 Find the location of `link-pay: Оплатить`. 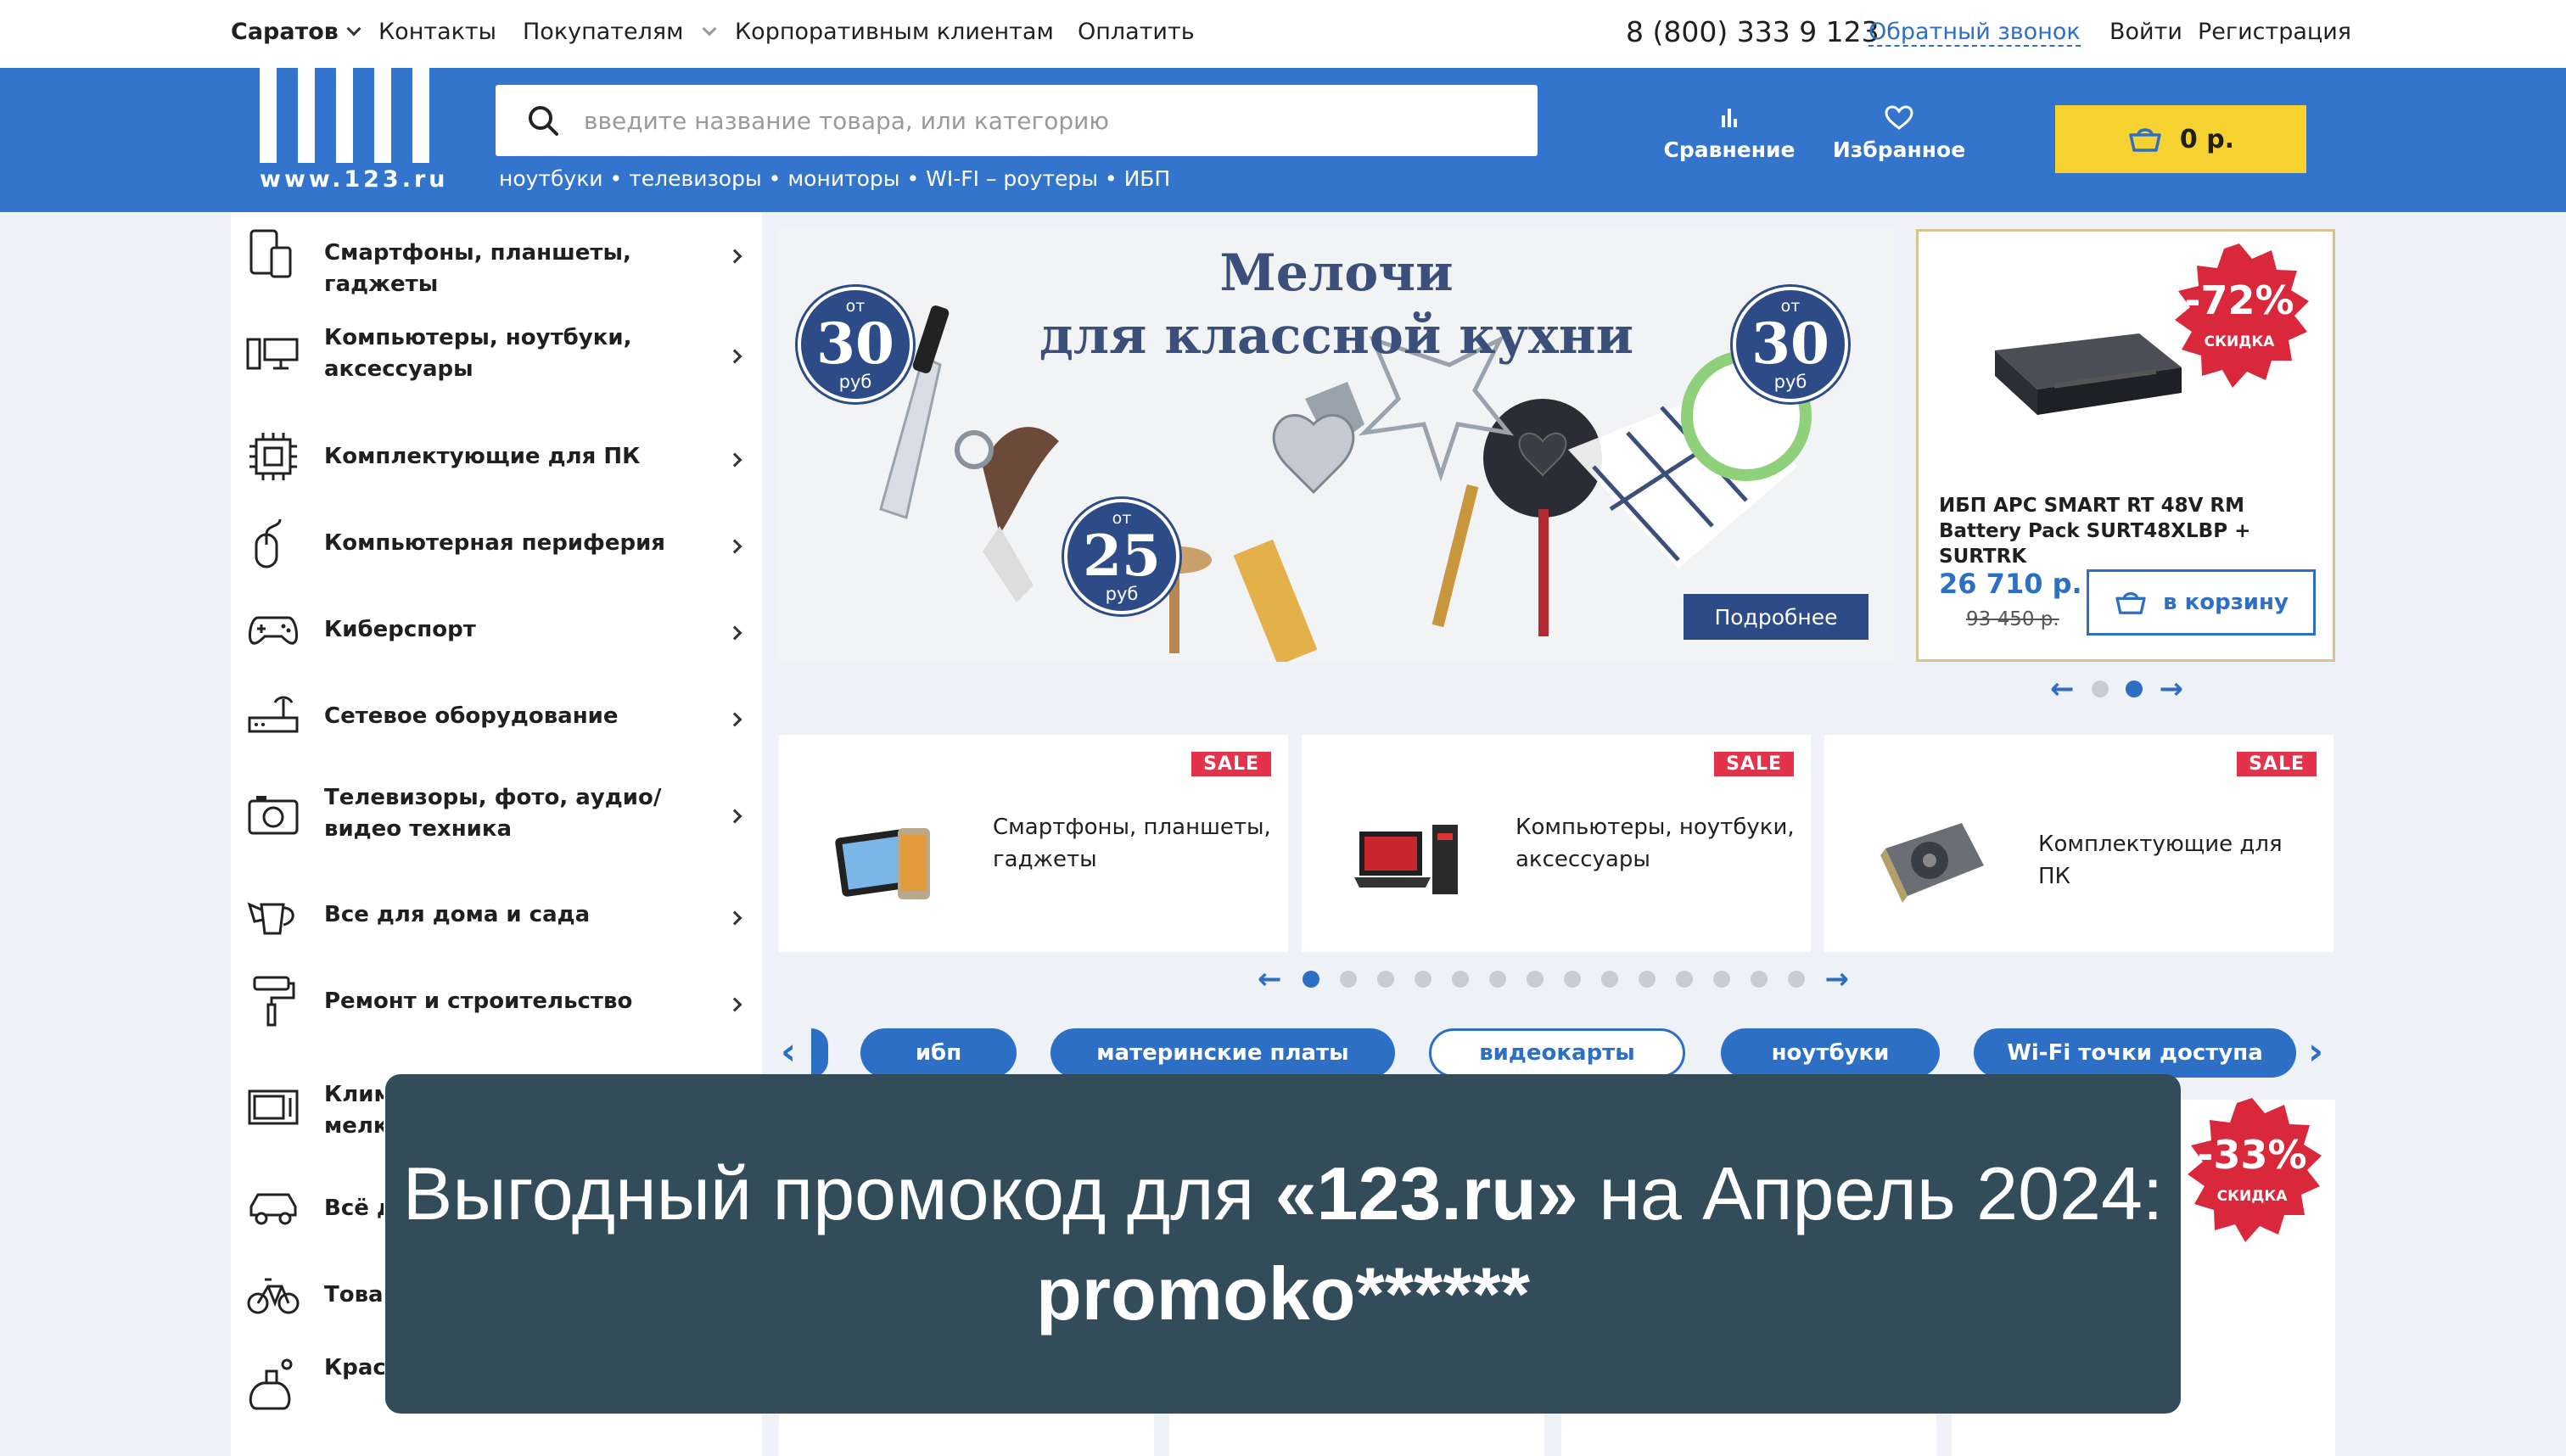

link-pay: Оплатить is located at coordinates (1136, 32).